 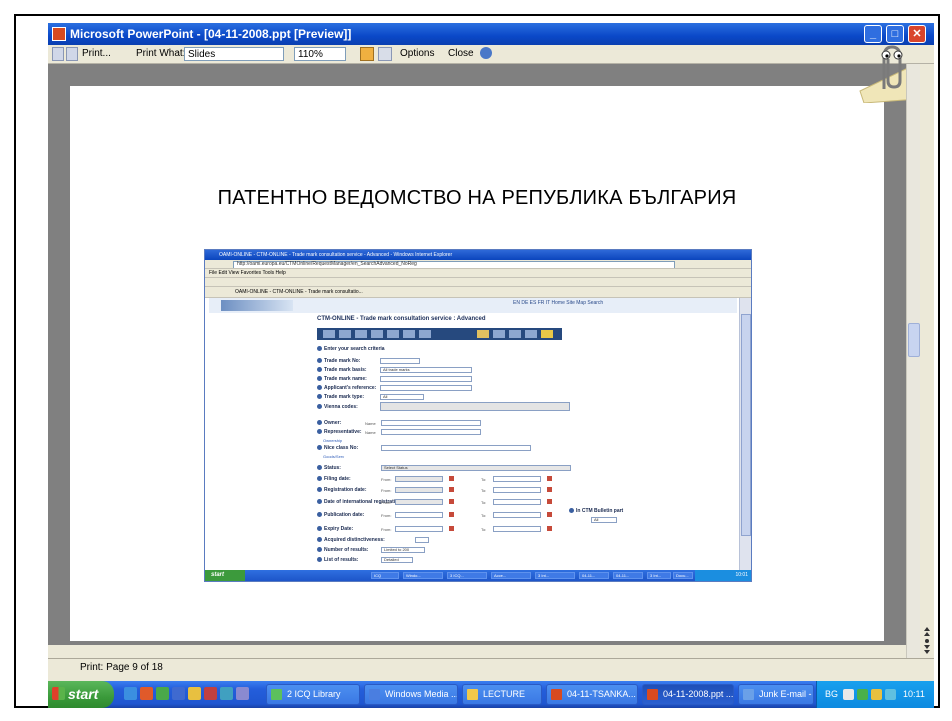 What do you see at coordinates (914, 694) in the screenshot?
I see `clock: 10:11` at bounding box center [914, 694].